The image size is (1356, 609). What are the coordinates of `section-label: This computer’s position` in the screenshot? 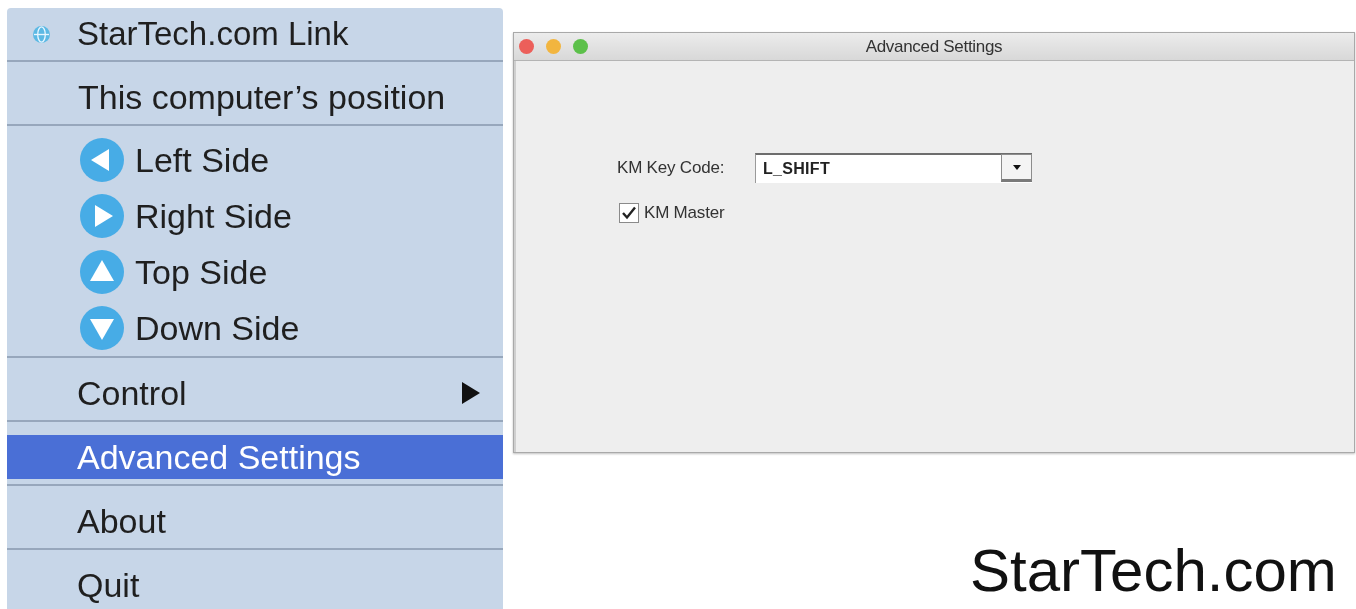 It's located at (262, 97).